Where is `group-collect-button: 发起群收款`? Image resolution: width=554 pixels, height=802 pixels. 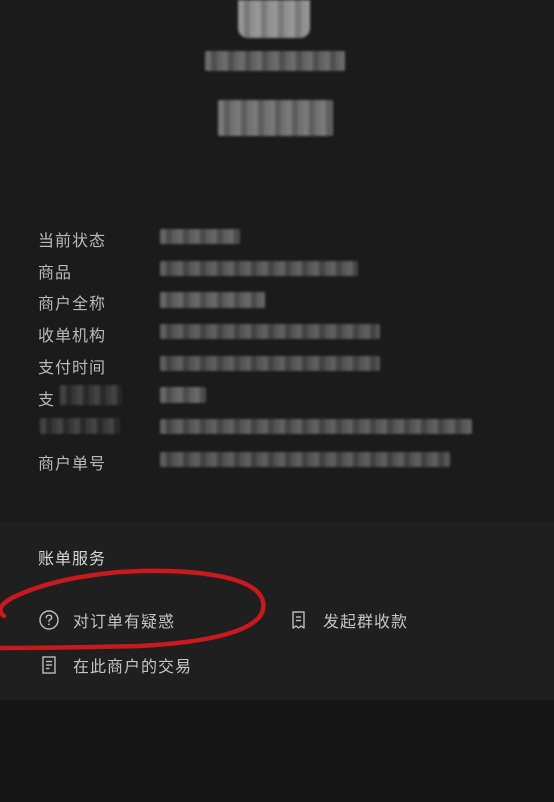 group-collect-button: 发起群收款 is located at coordinates (348, 620).